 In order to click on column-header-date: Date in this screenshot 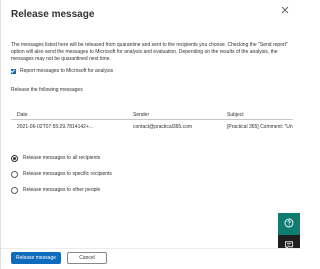, I will do `click(22, 115)`.